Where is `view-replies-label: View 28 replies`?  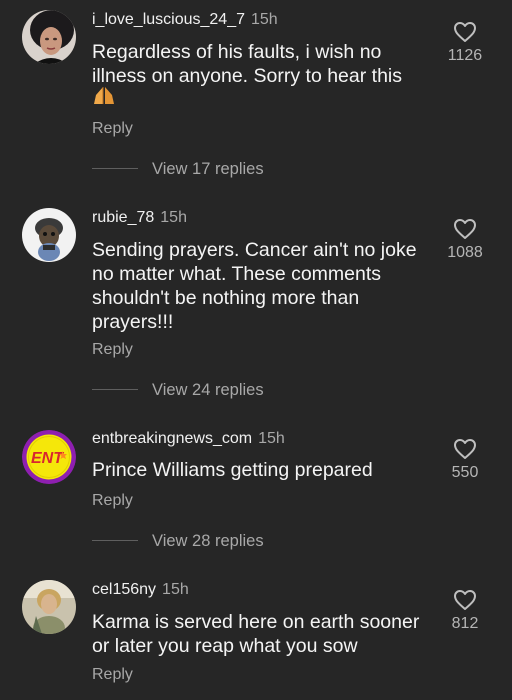
view-replies-label: View 28 replies is located at coordinates (208, 541).